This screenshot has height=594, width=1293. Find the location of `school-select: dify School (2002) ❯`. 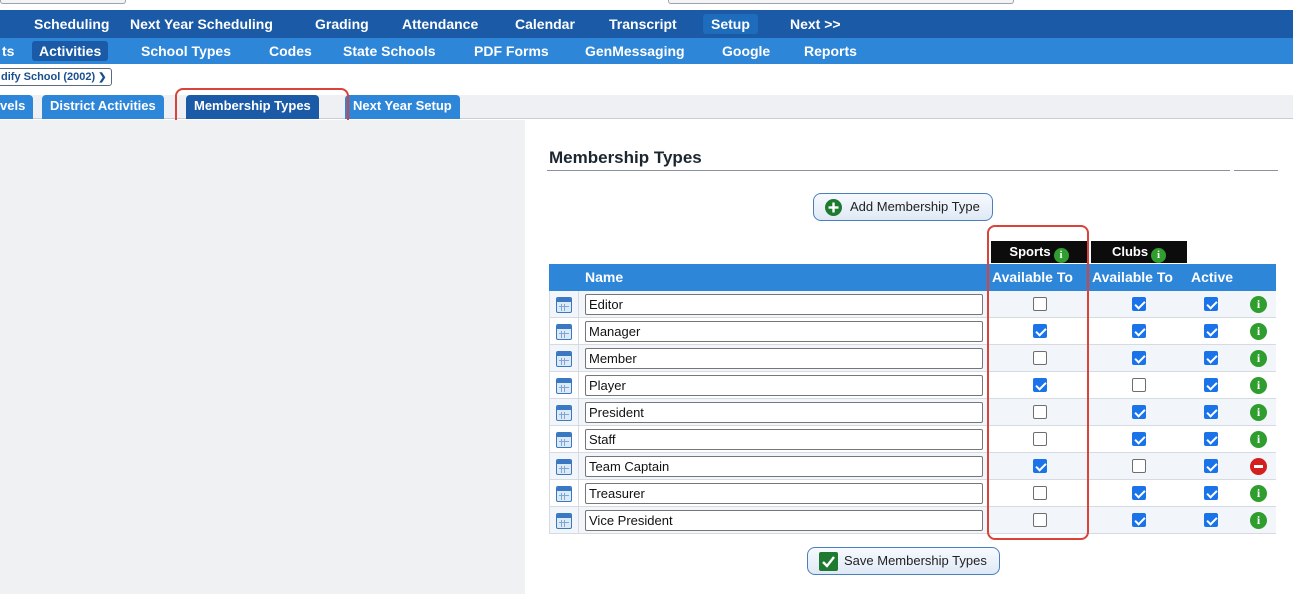

school-select: dify School (2002) ❯ is located at coordinates (56, 77).